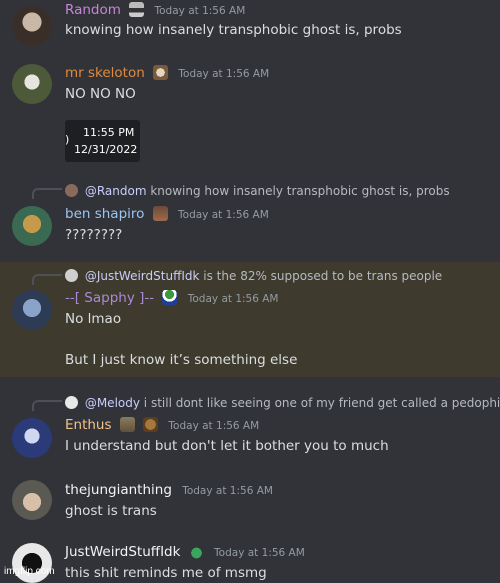 The image size is (500, 583). What do you see at coordinates (102, 141) in the screenshot?
I see `image-attachment: ) 11:55 PM 12/31/2022` at bounding box center [102, 141].